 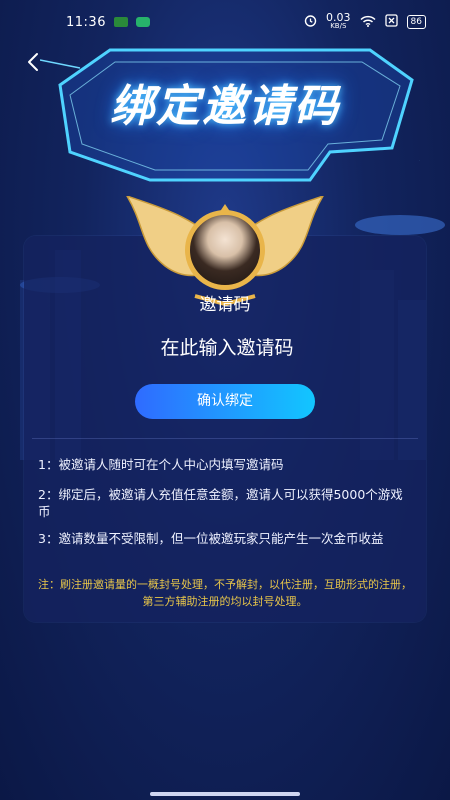 What do you see at coordinates (225, 22) in the screenshot?
I see `status-bar: 11:36 0.03 KB/S 86` at bounding box center [225, 22].